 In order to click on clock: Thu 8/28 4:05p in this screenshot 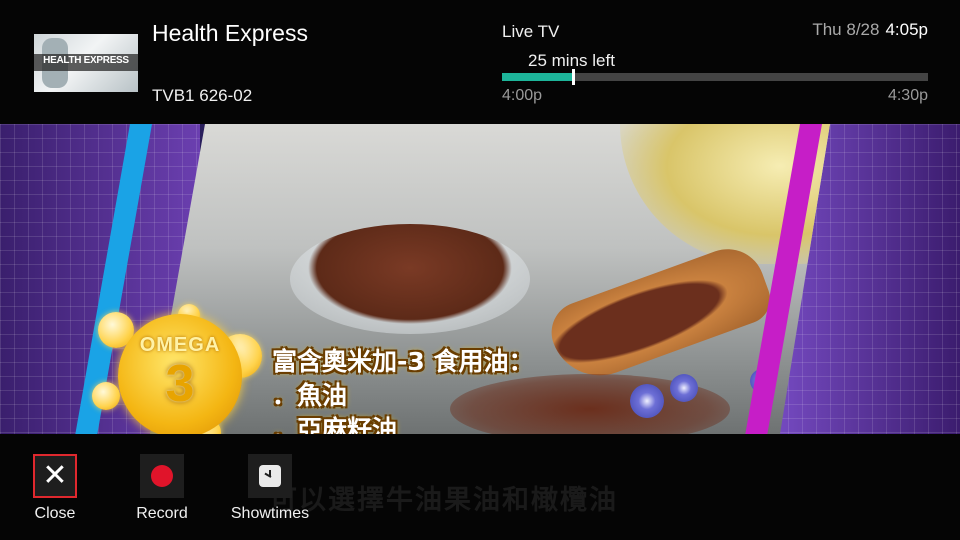, I will do `click(870, 30)`.